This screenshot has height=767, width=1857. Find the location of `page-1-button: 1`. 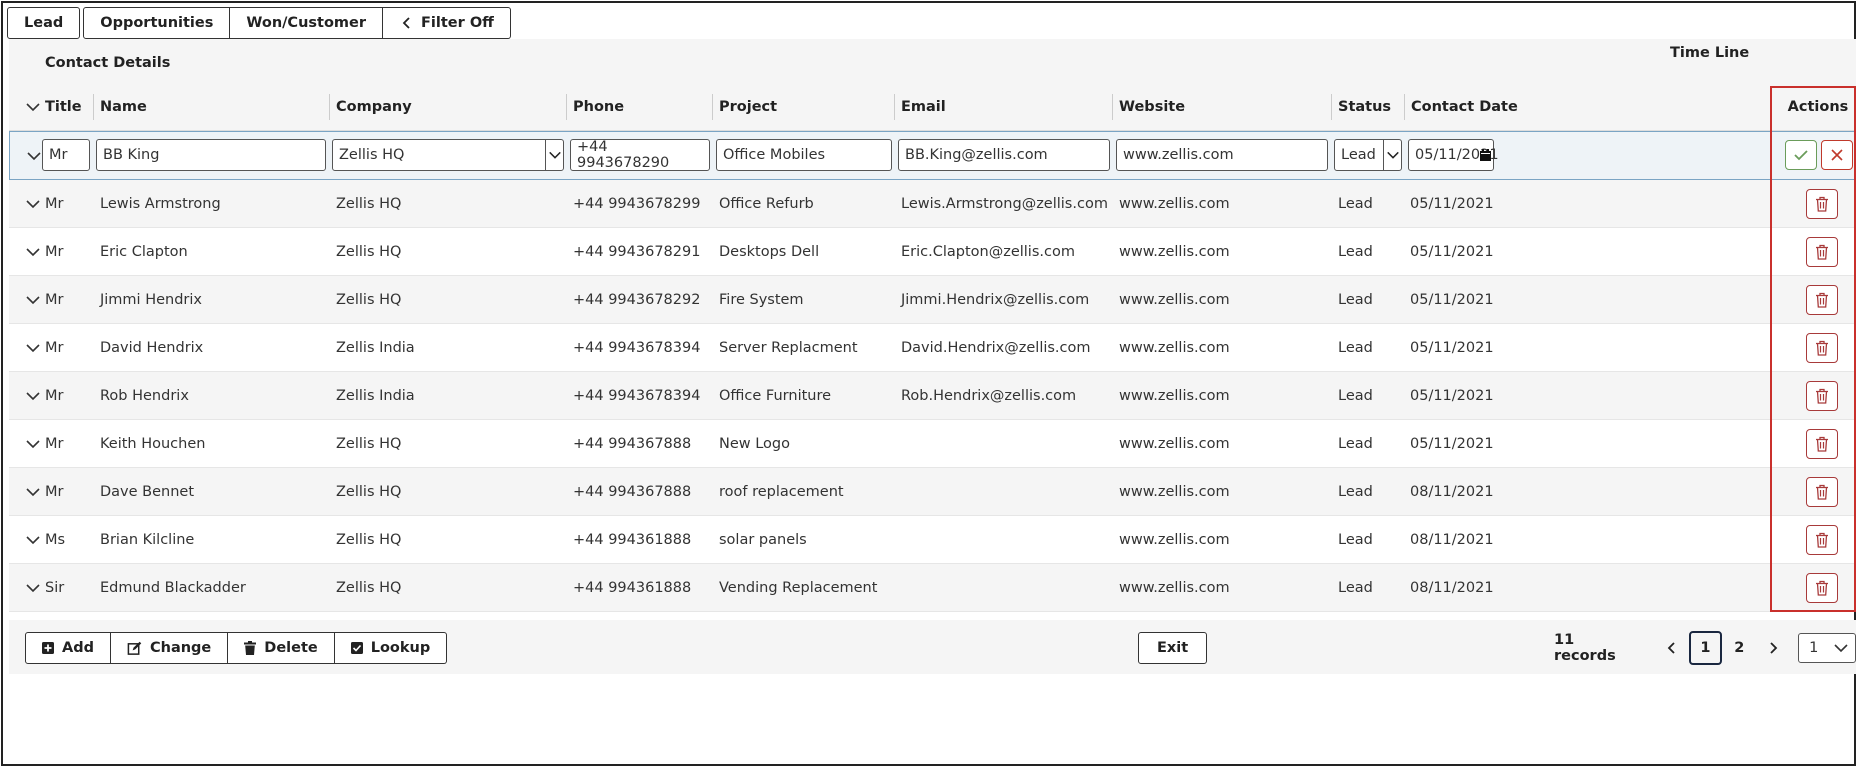

page-1-button: 1 is located at coordinates (1705, 648).